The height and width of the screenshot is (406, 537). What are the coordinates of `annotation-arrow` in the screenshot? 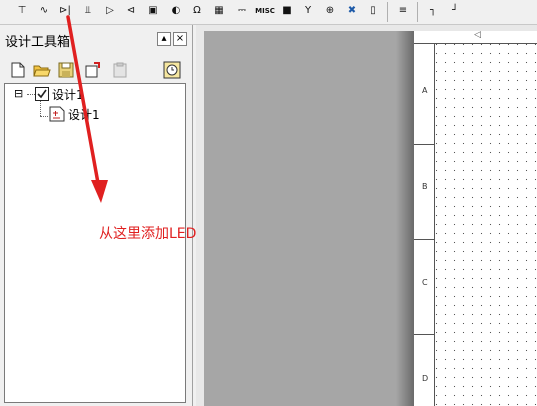 It's located at (87, 109).